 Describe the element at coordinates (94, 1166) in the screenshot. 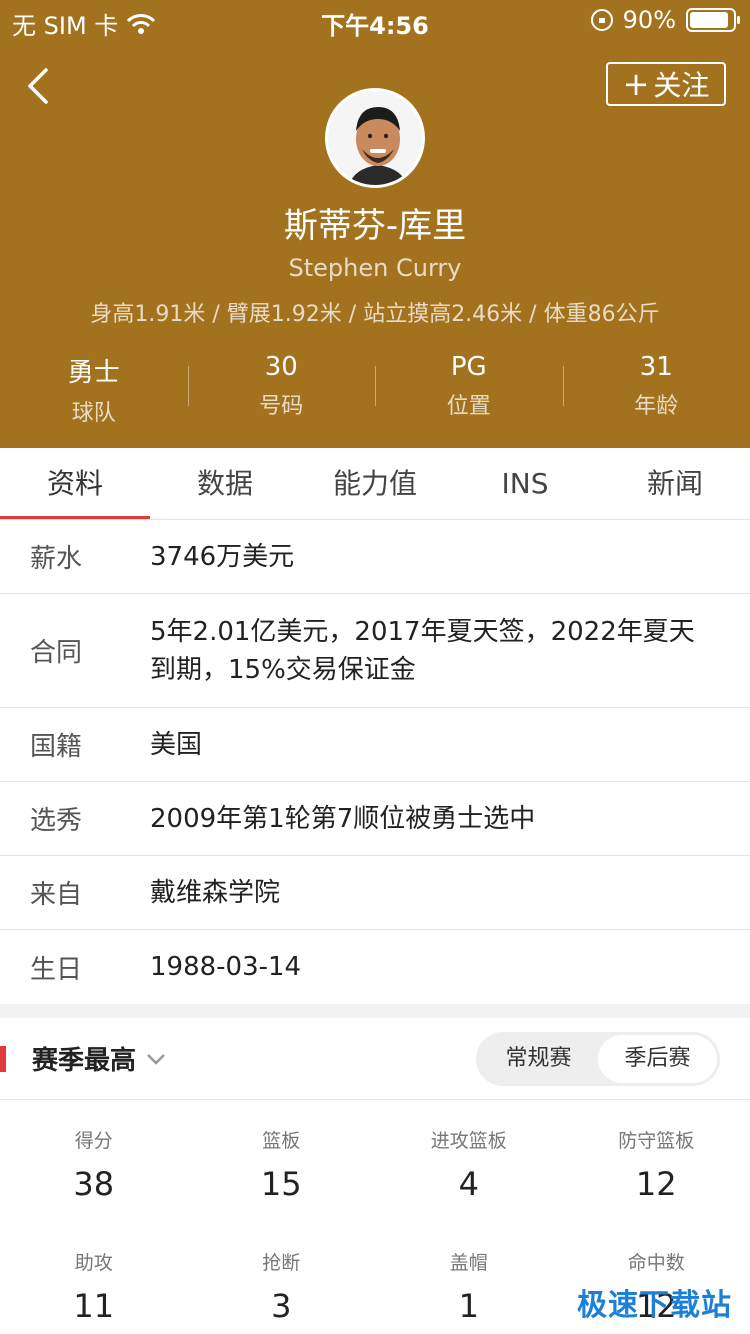

I see `stat-cell-points: 得分 38` at that location.